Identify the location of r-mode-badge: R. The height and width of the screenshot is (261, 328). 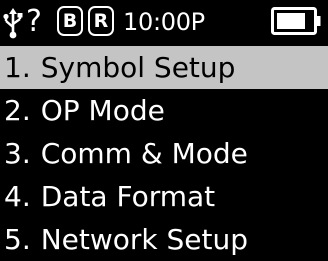
(101, 21).